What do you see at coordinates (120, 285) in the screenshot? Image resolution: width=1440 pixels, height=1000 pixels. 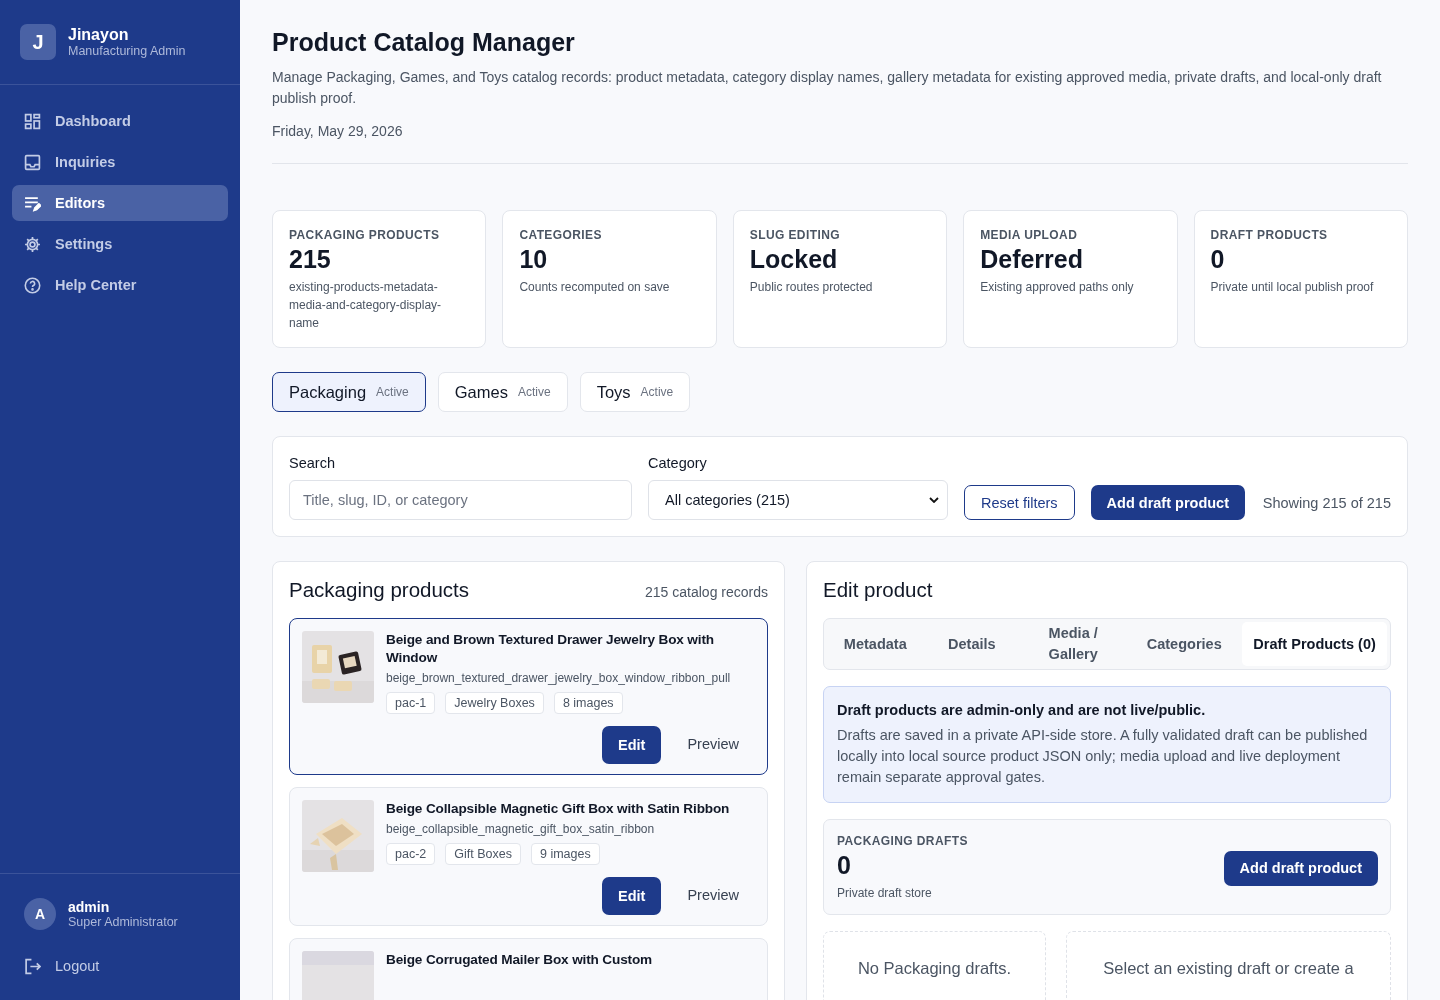 I see `nav-item: Help Center` at bounding box center [120, 285].